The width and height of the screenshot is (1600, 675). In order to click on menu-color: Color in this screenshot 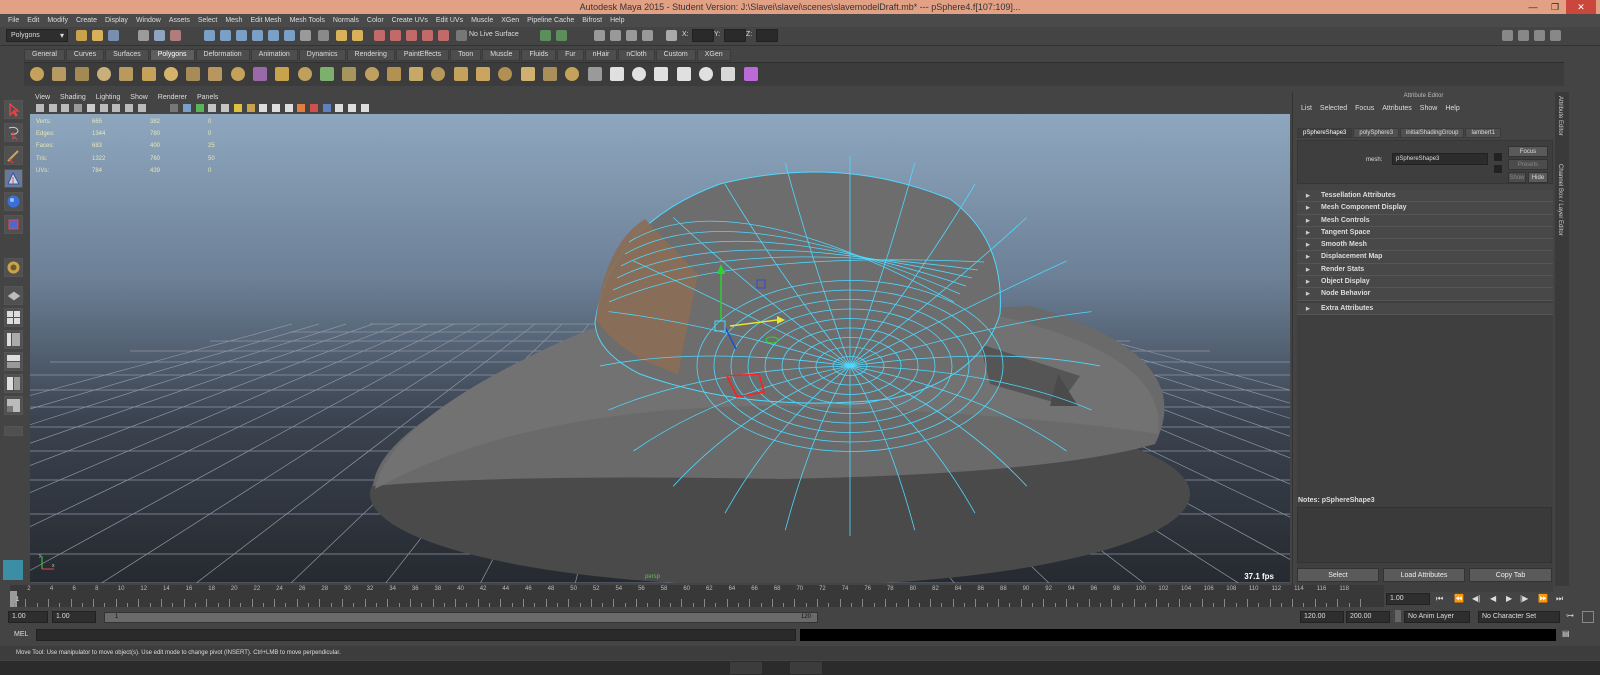, I will do `click(375, 20)`.